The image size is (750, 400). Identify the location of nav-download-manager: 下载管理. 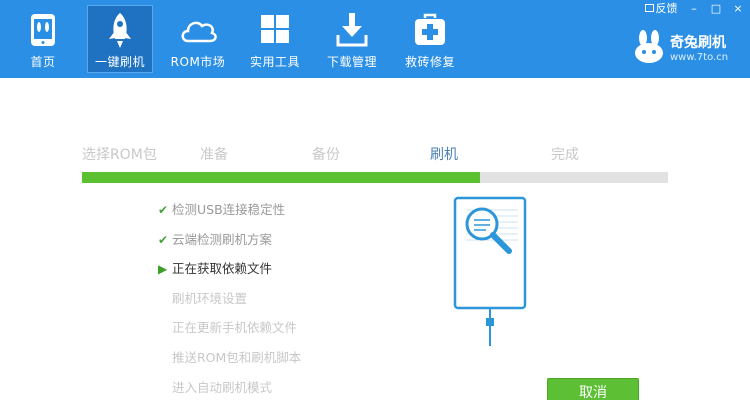
(352, 39).